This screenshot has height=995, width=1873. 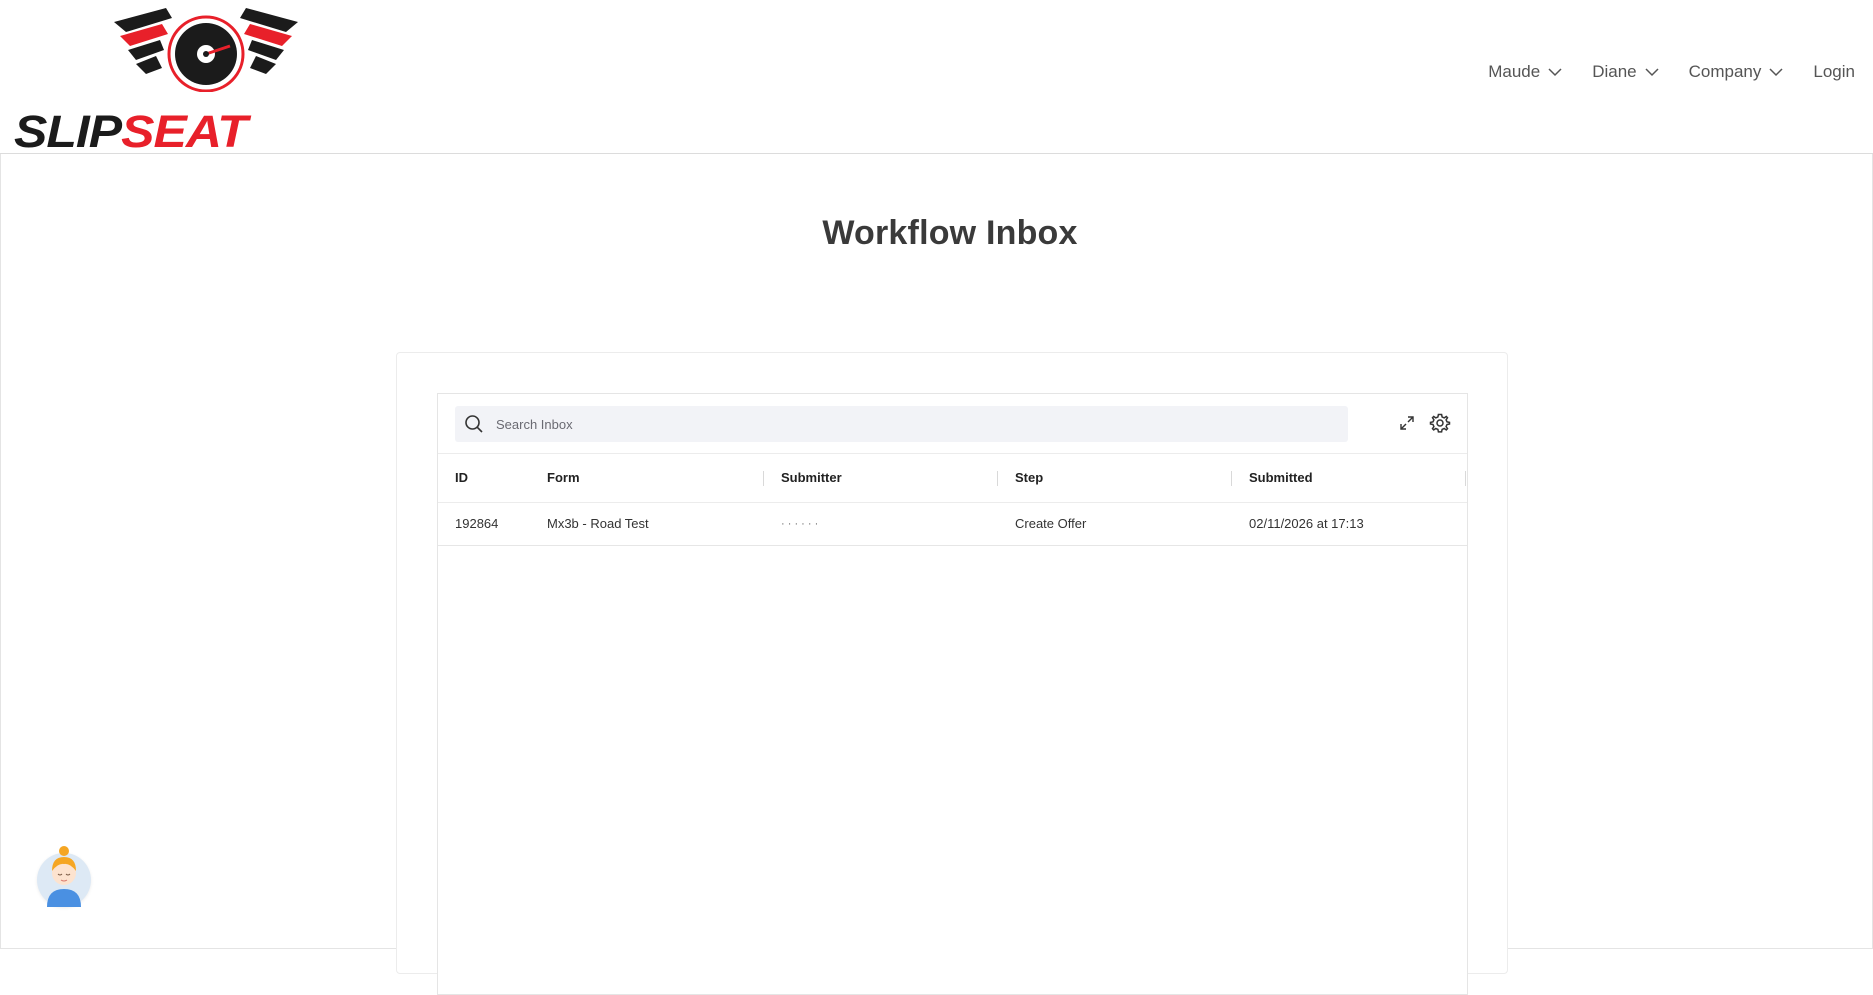 I want to click on nav-item-maude: Maude, so click(x=1525, y=72).